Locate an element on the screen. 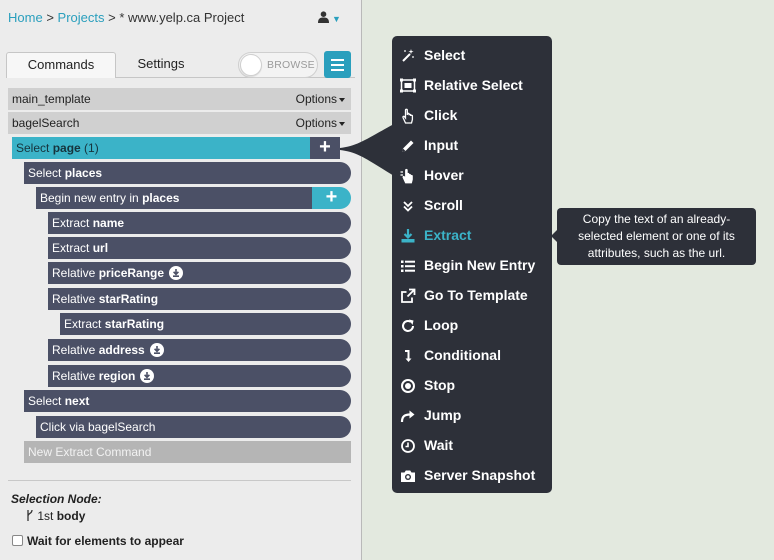 The width and height of the screenshot is (774, 560). user-icon is located at coordinates (323, 17).